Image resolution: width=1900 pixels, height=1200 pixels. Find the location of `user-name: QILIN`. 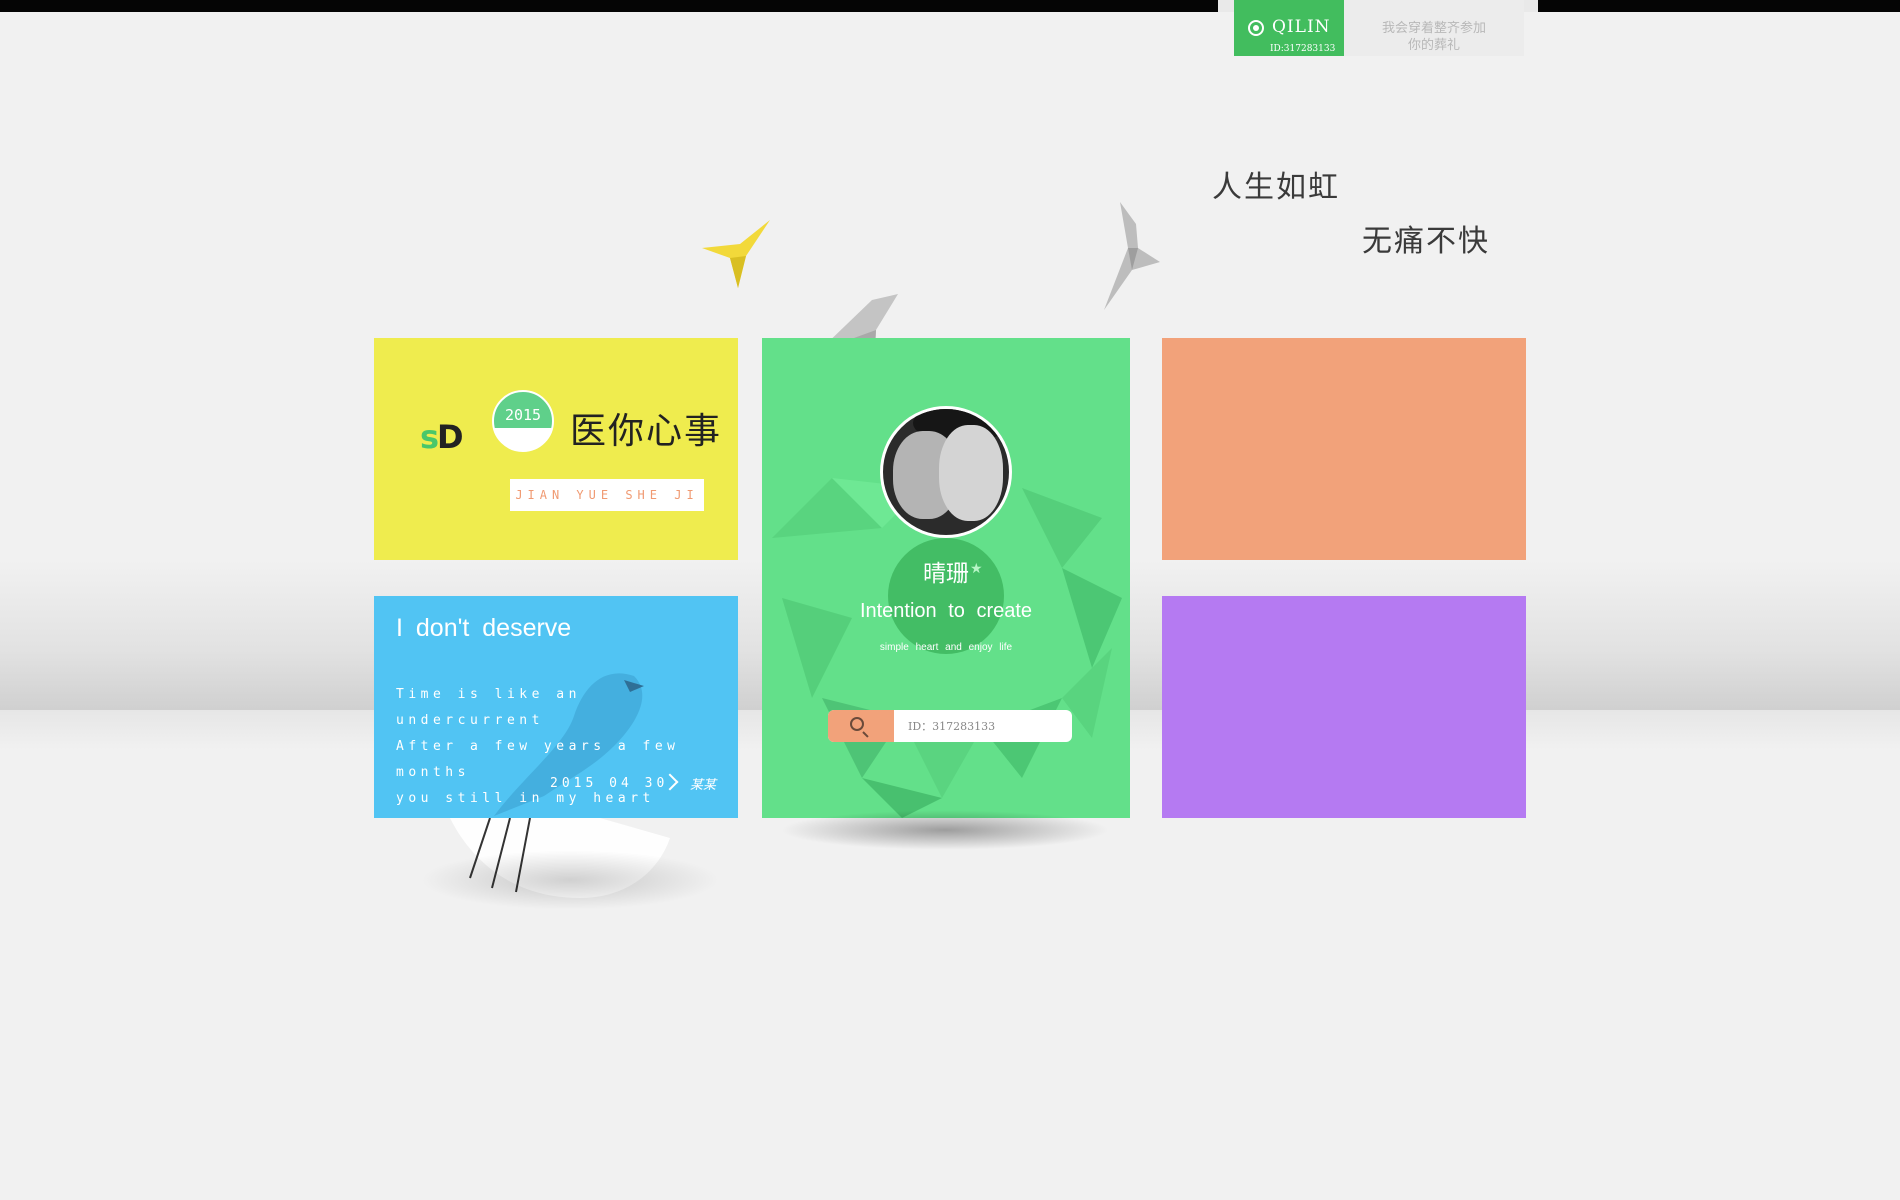

user-name: QILIN is located at coordinates (1301, 27).